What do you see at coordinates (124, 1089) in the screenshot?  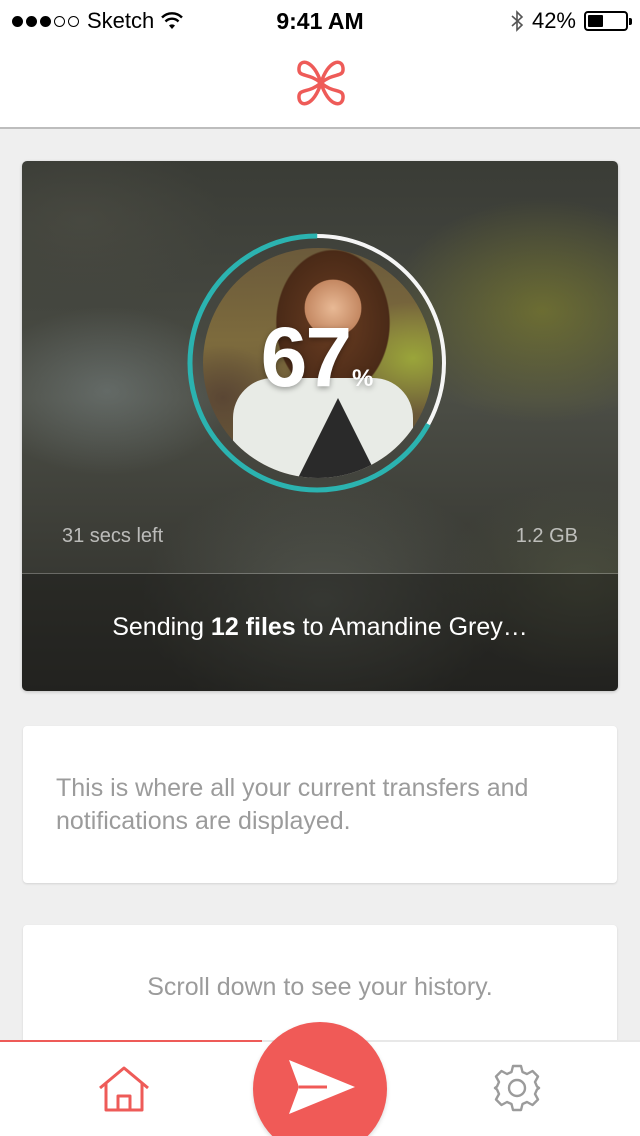 I see `home-icon` at bounding box center [124, 1089].